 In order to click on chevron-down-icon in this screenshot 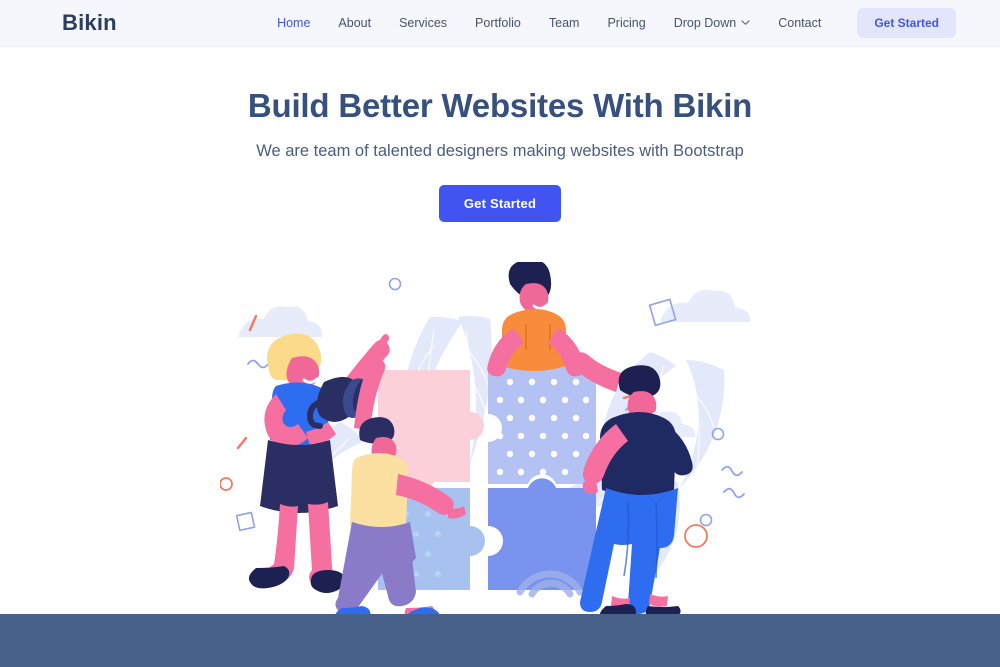, I will do `click(745, 22)`.